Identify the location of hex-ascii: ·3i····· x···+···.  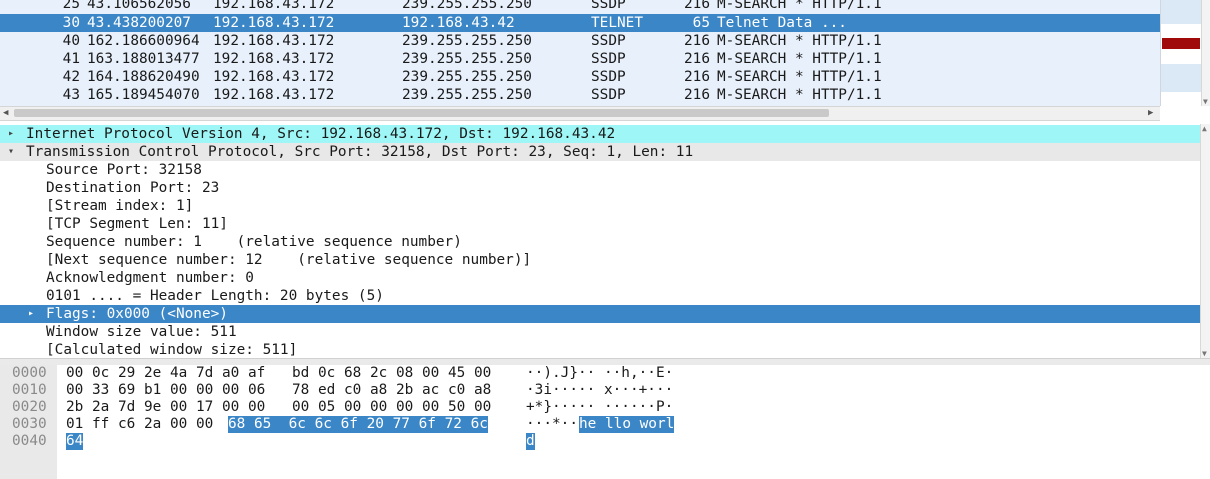
(599, 390).